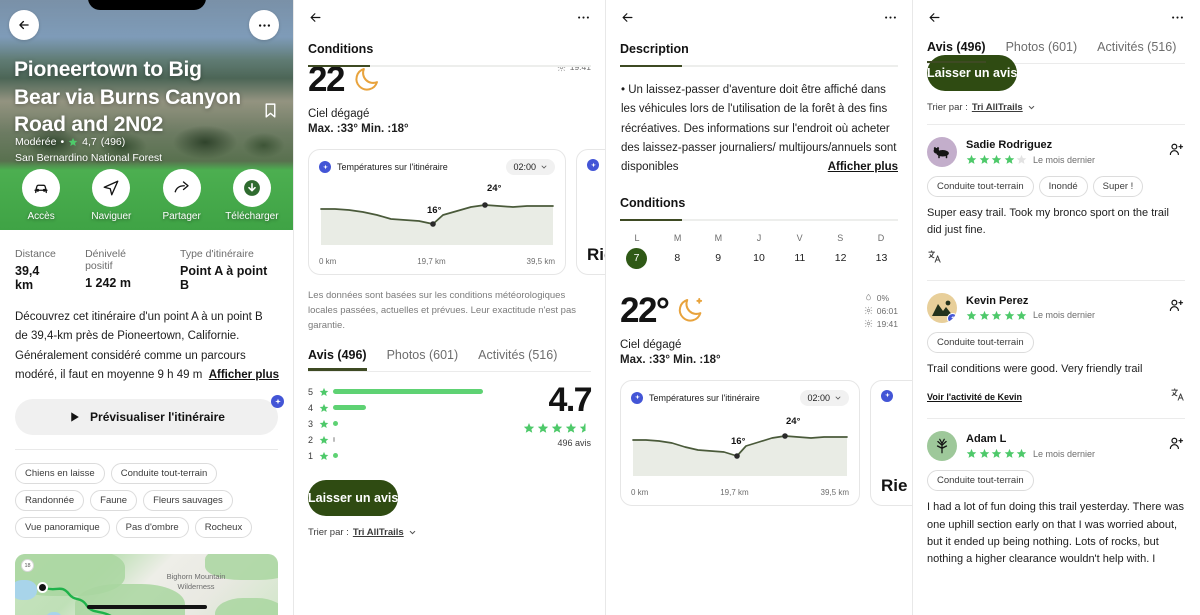  I want to click on chip-no-shade: Pas d'ombre, so click(152, 528).